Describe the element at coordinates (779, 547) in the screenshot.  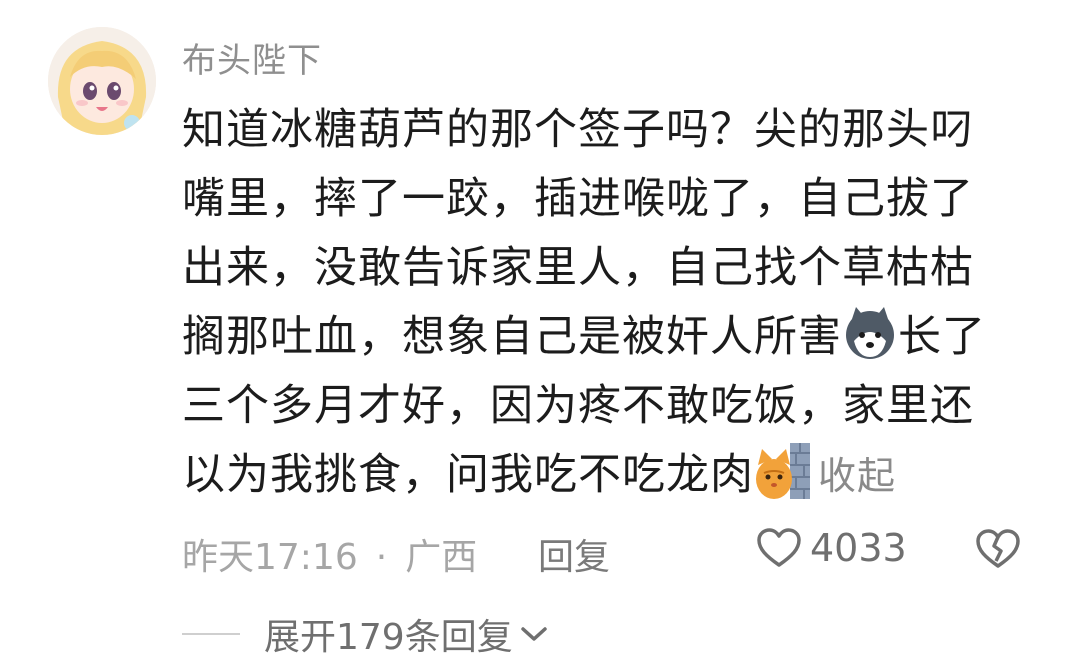
I see `heart-icon` at that location.